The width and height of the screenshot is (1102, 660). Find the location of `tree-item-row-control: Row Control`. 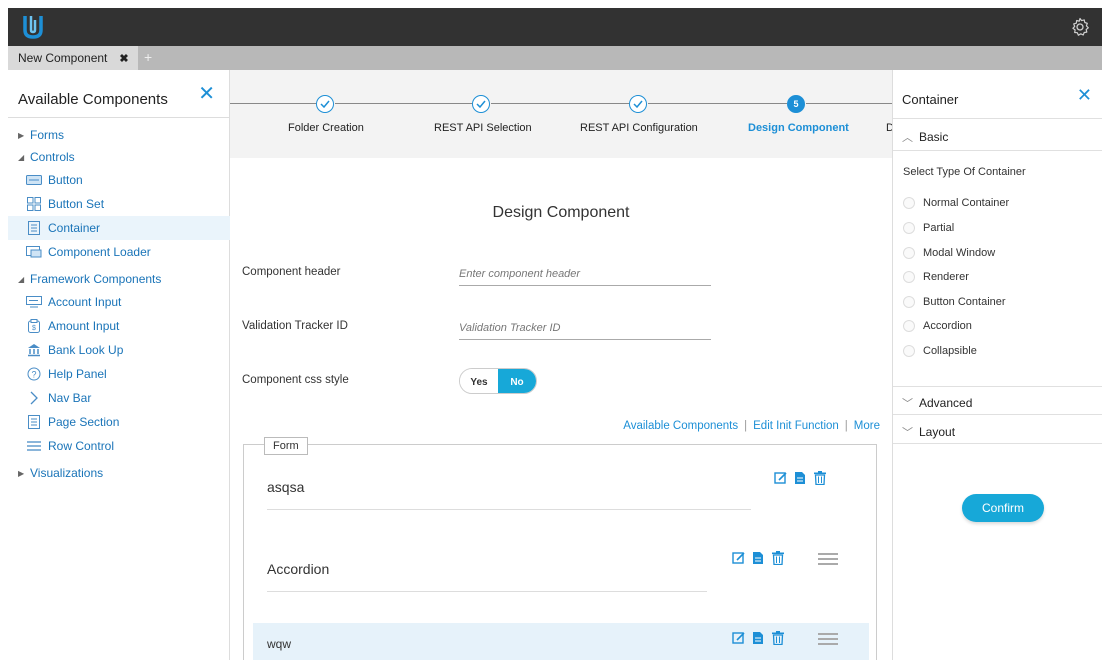

tree-item-row-control: Row Control is located at coordinates (119, 446).